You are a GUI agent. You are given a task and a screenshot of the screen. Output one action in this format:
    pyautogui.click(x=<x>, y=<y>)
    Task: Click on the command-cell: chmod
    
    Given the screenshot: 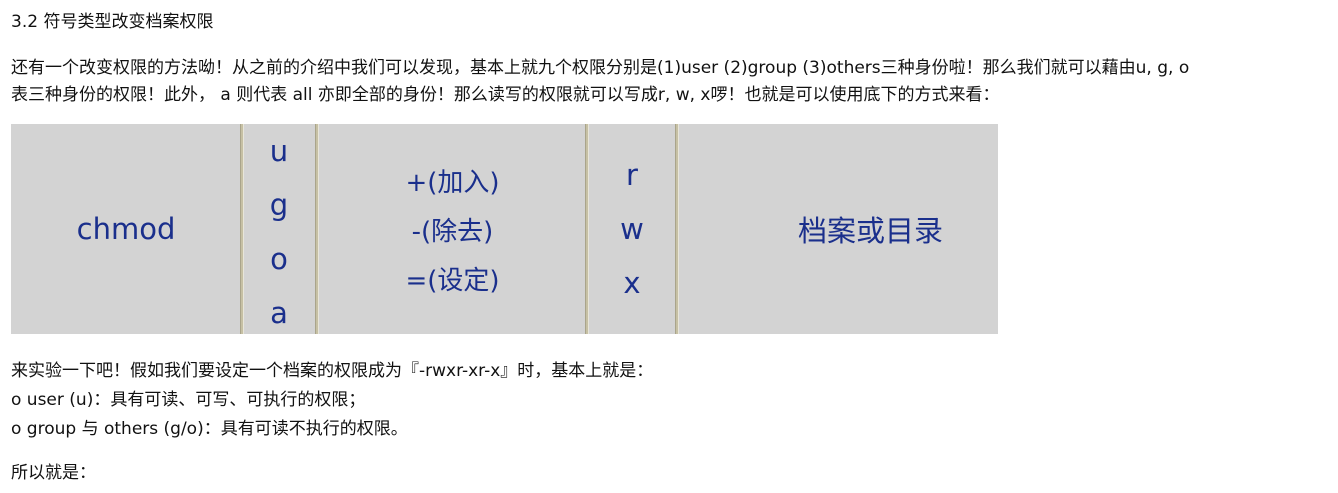 What is the action you would take?
    pyautogui.click(x=126, y=229)
    